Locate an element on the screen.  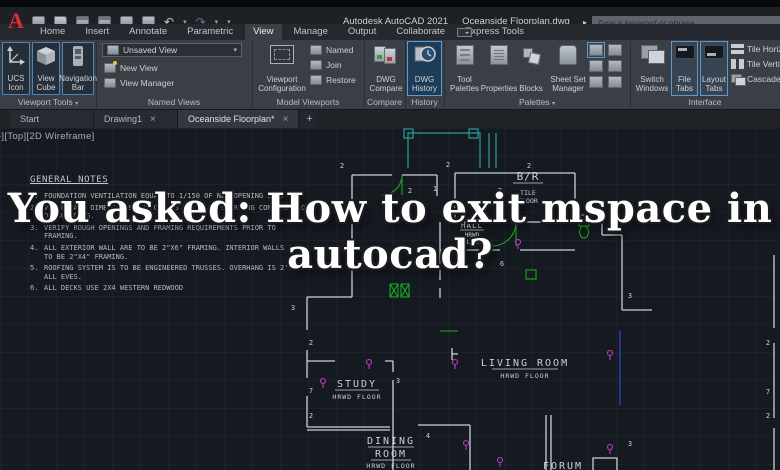
panel-label-history: History is located at coordinates (424, 102).